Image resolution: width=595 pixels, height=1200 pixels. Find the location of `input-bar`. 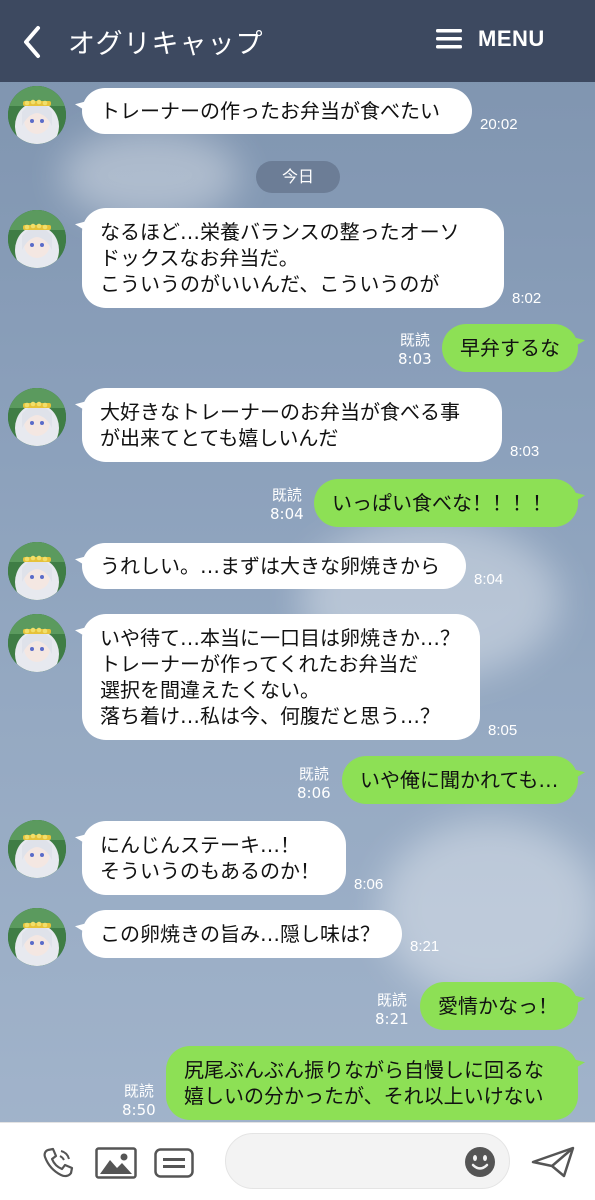

input-bar is located at coordinates (297, 1161).